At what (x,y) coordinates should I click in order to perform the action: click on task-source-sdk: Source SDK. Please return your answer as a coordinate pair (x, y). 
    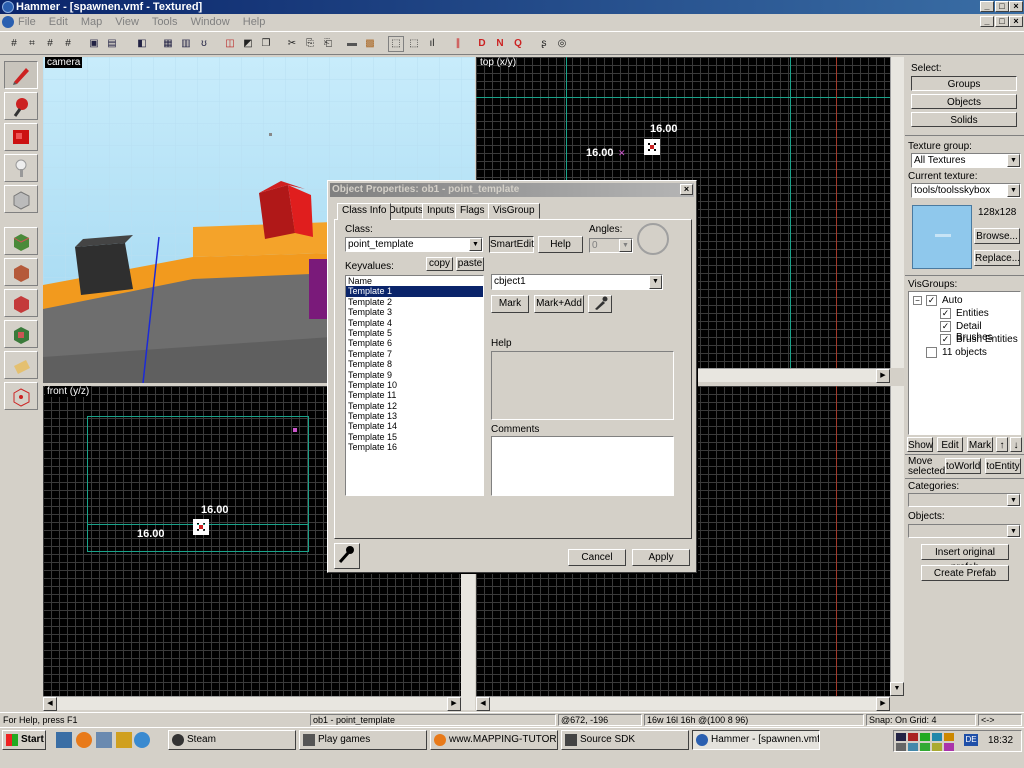
    Looking at the image, I should click on (625, 740).